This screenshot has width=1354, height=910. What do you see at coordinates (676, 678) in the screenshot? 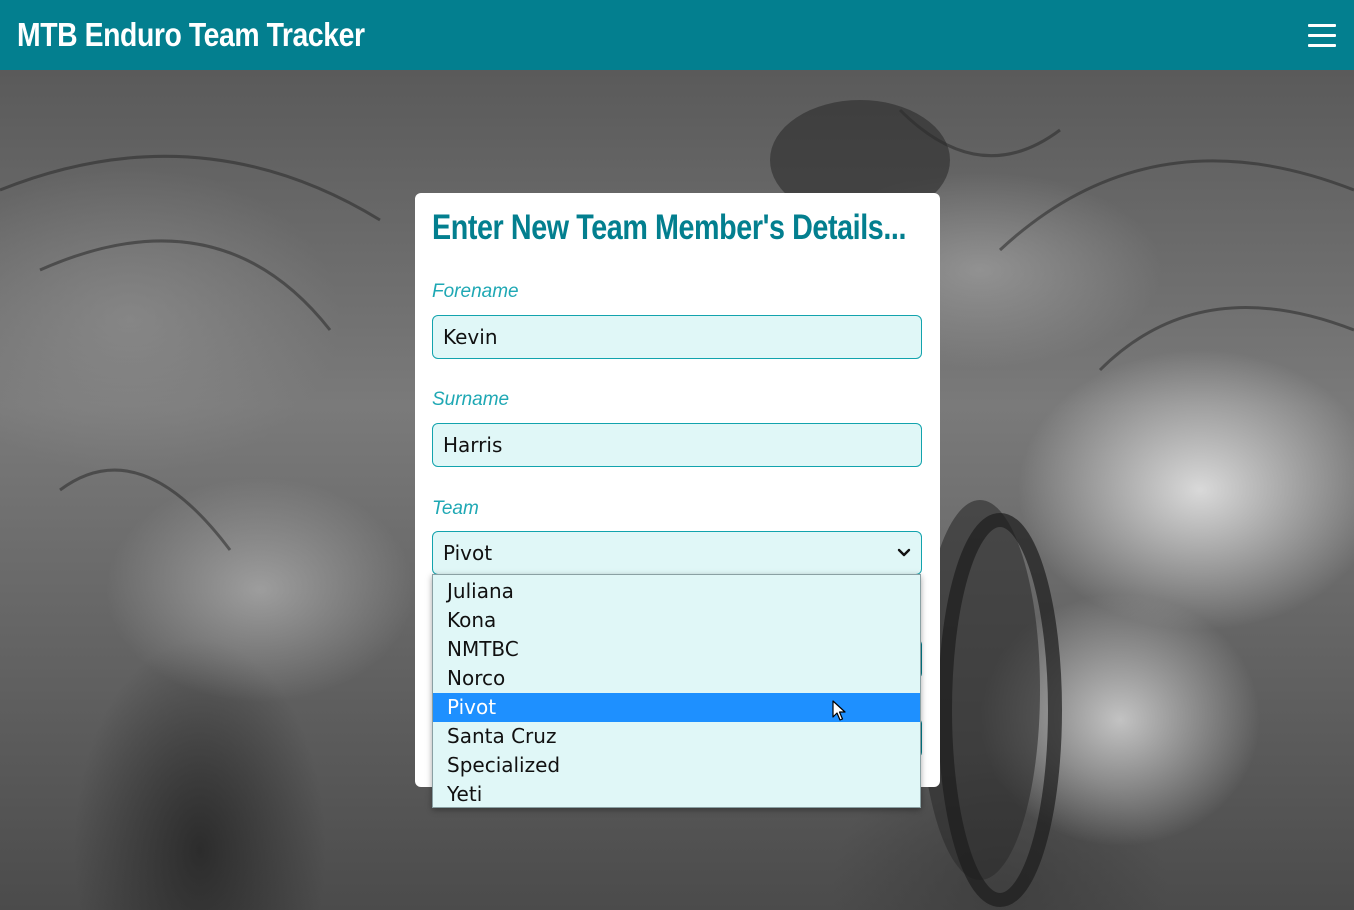
I see `team-option: Norco` at bounding box center [676, 678].